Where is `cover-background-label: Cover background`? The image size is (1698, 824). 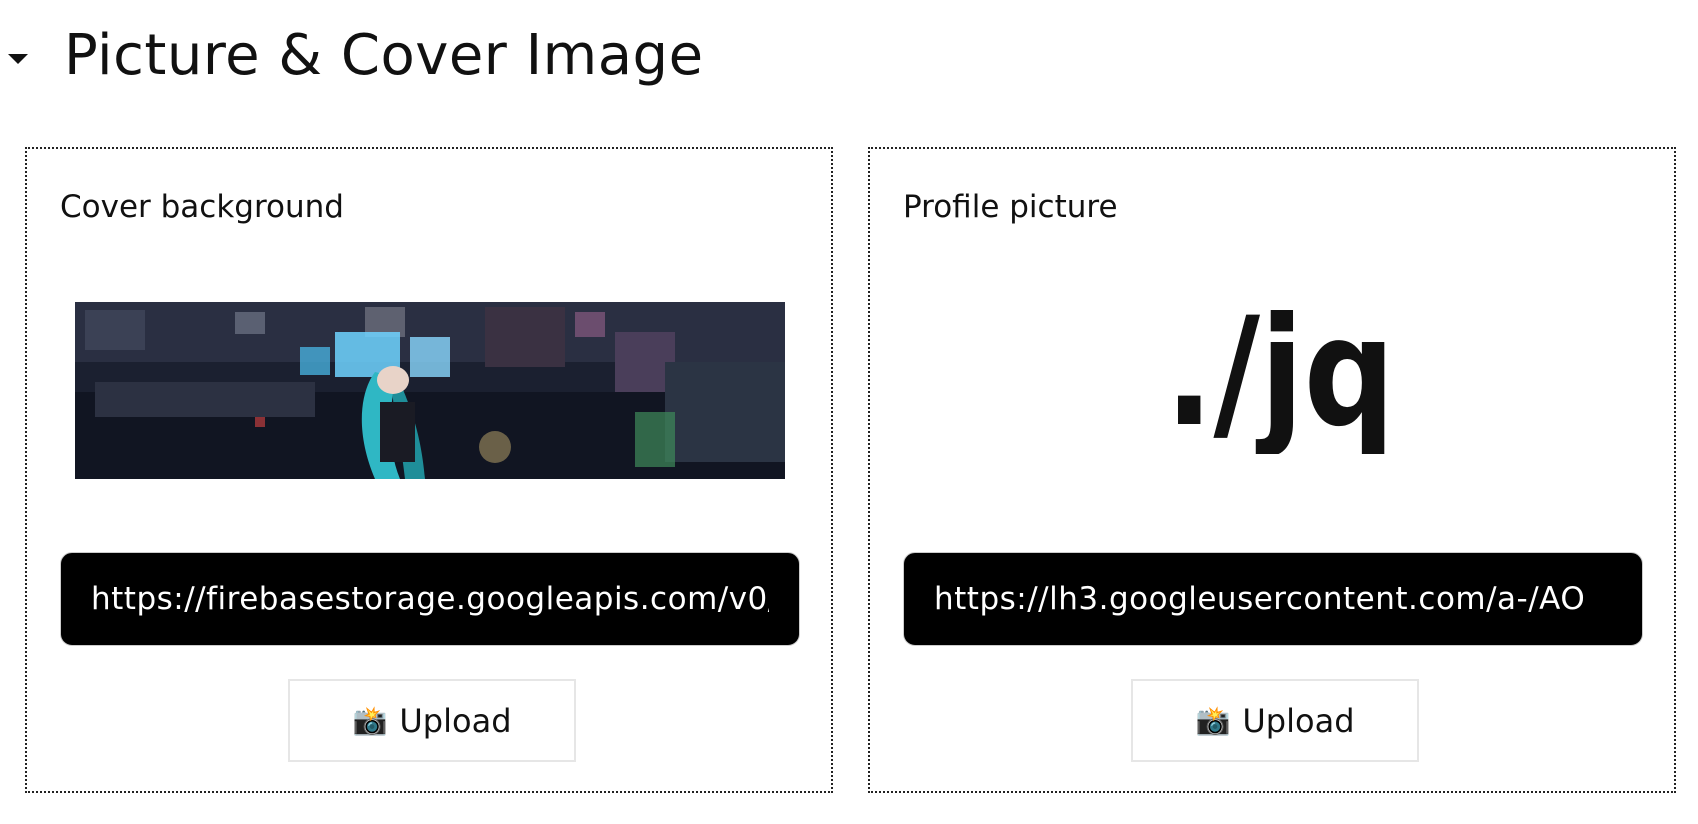 cover-background-label: Cover background is located at coordinates (202, 207).